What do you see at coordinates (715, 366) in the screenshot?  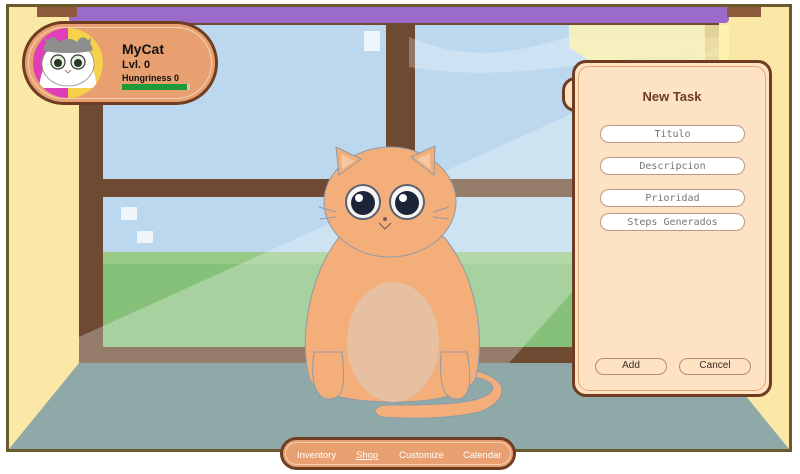 I see `cancel-task-button: Cancel` at bounding box center [715, 366].